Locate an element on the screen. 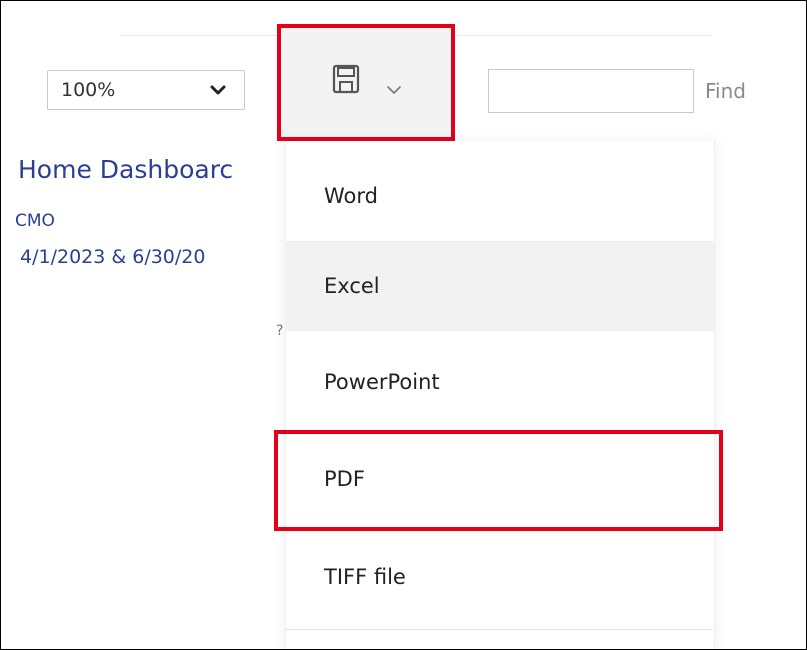 Image resolution: width=807 pixels, height=650 pixels. report-title: Home Dashboarc is located at coordinates (126, 169).